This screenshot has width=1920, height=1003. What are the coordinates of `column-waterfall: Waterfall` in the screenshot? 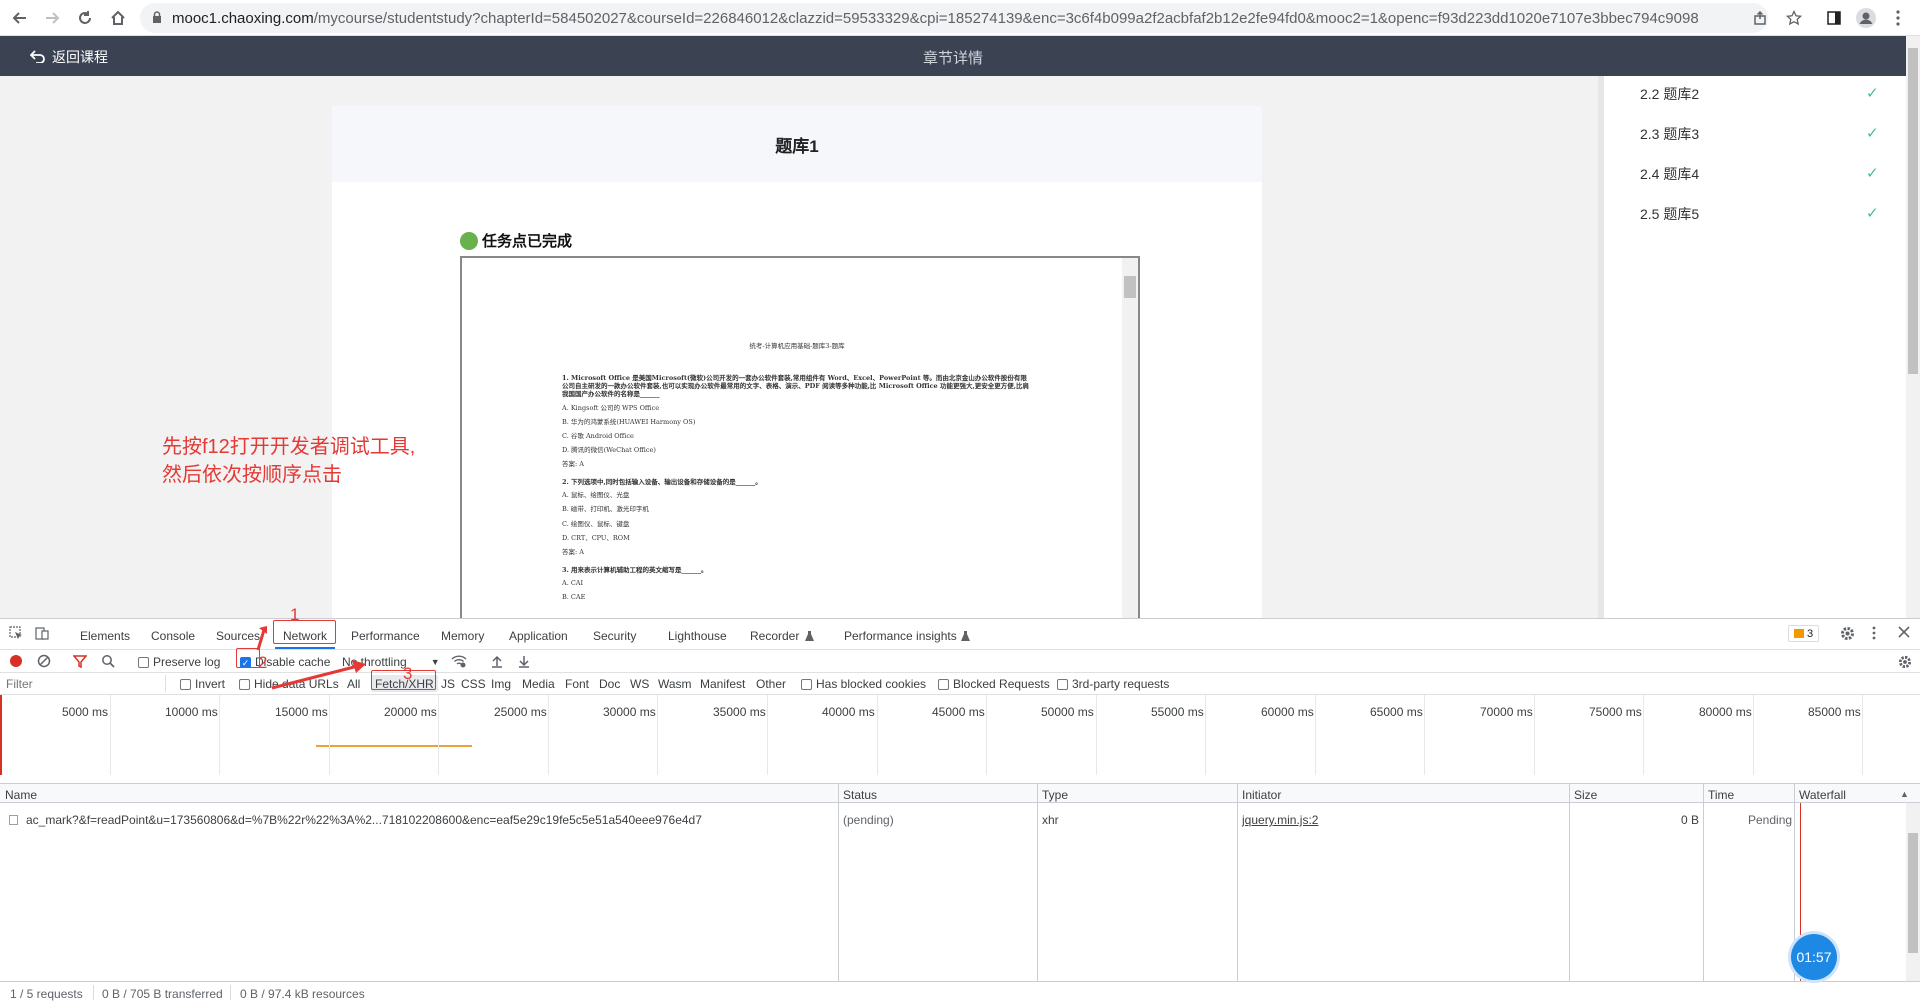 It's located at (1822, 795).